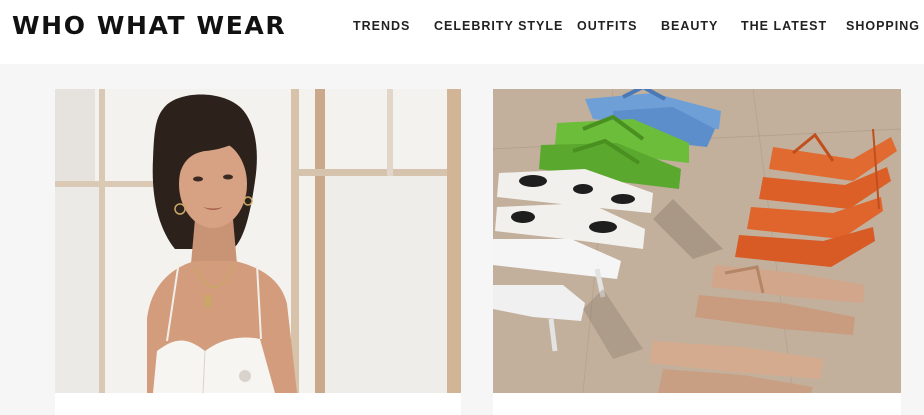 The width and height of the screenshot is (924, 415). I want to click on nav-item-the-latest: THE LATEST, so click(784, 26).